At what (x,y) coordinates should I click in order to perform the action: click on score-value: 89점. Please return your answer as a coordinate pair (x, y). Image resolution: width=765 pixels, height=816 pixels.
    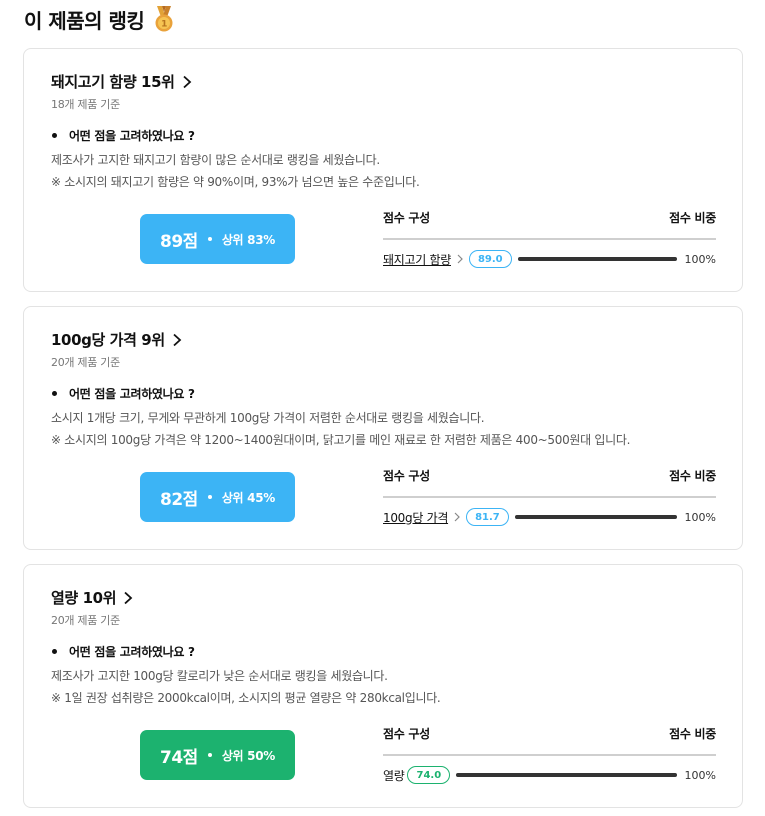
    Looking at the image, I should click on (179, 241).